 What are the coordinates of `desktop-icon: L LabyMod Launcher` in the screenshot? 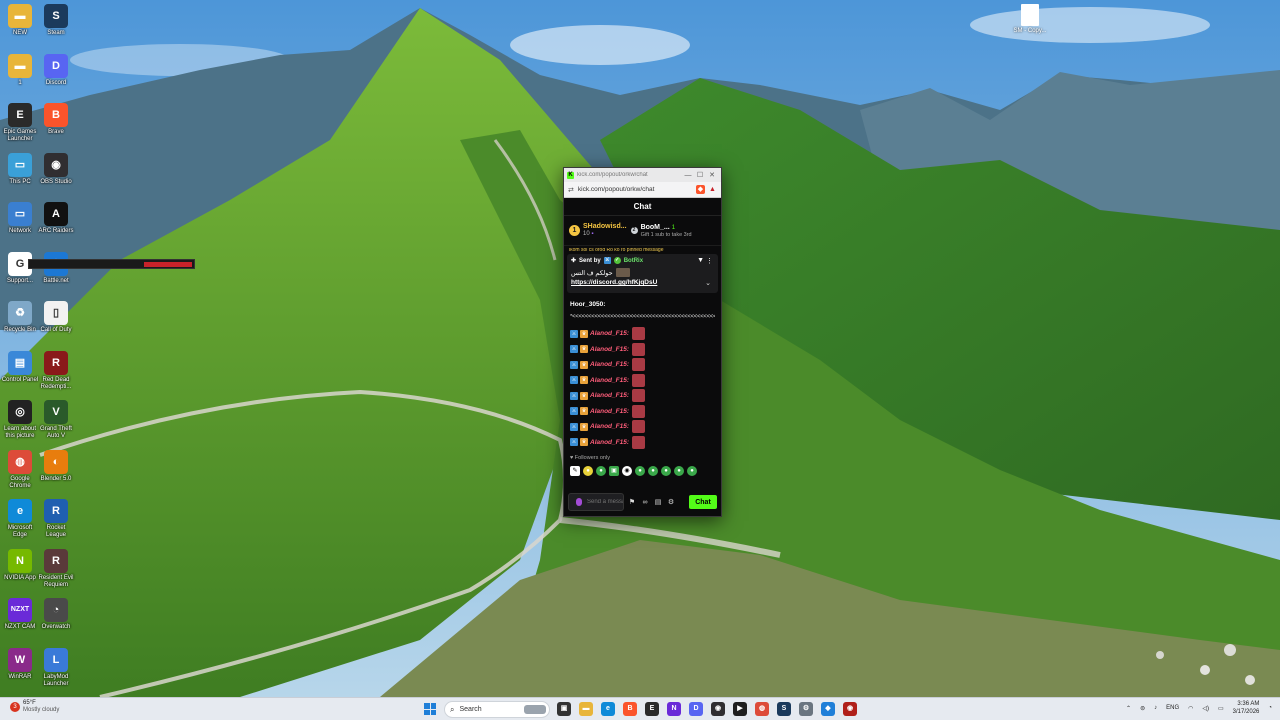 It's located at (56, 667).